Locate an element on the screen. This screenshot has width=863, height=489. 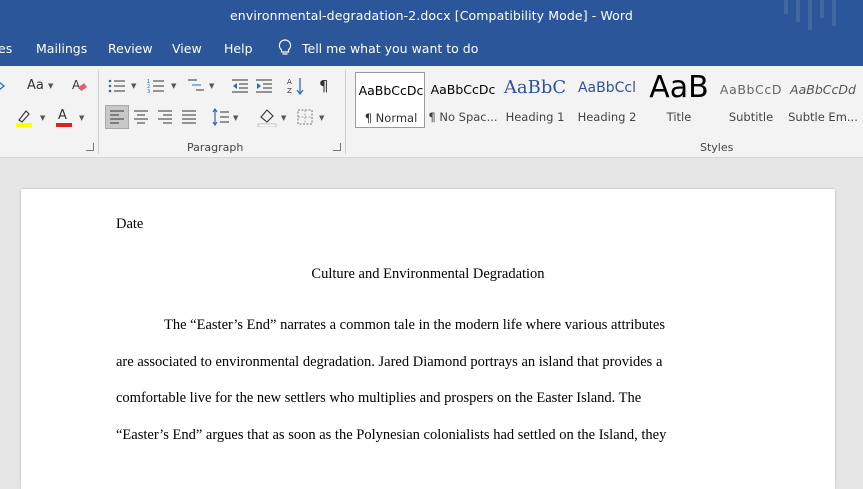
font-color-icon: A is located at coordinates (64, 117).